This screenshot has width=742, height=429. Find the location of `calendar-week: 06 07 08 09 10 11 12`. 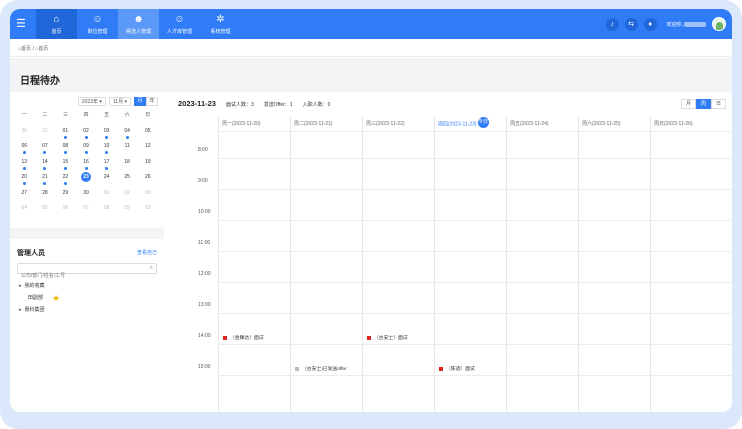

calendar-week: 06 07 08 09 10 11 12 is located at coordinates (86, 150).